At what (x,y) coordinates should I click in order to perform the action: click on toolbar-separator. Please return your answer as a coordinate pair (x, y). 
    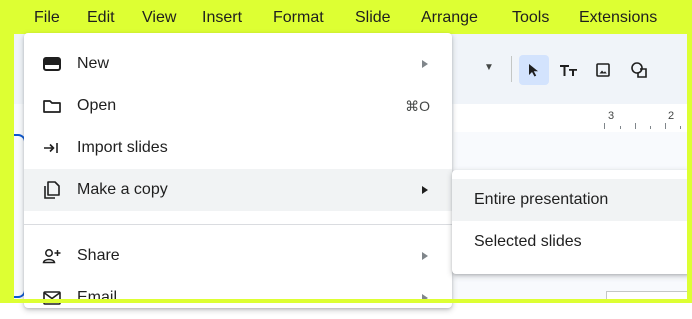
    Looking at the image, I should click on (511, 69).